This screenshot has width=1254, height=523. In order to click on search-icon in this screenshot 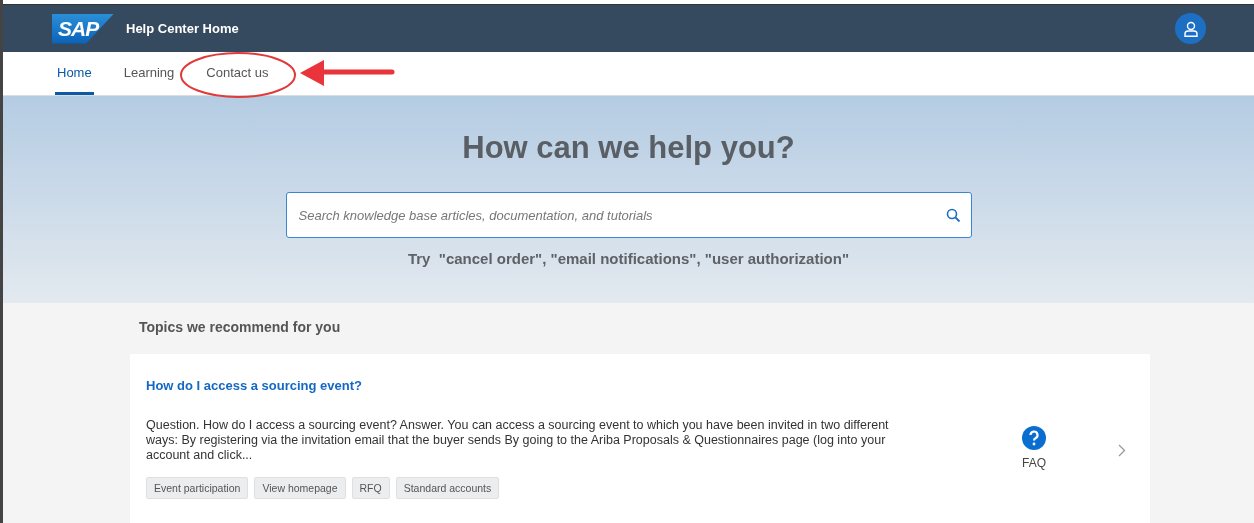, I will do `click(953, 215)`.